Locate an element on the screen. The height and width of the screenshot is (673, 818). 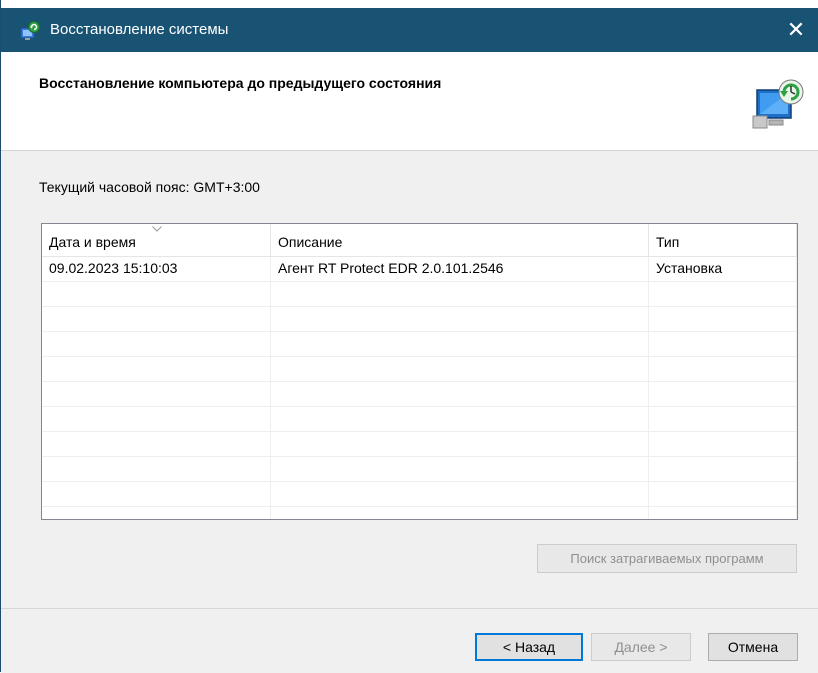
column-label: Описание is located at coordinates (310, 242).